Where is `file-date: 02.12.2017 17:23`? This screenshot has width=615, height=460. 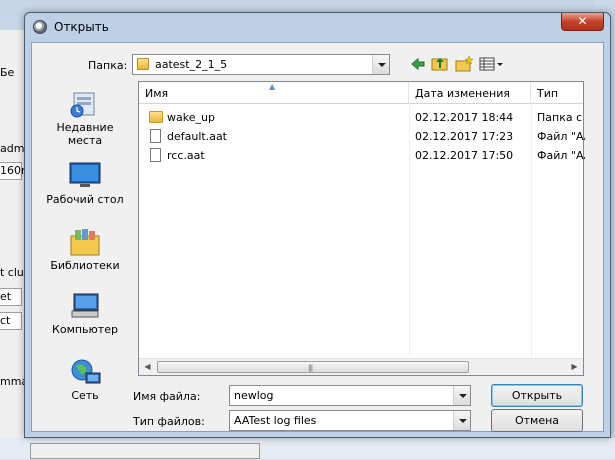
file-date: 02.12.2017 17:23 is located at coordinates (464, 136).